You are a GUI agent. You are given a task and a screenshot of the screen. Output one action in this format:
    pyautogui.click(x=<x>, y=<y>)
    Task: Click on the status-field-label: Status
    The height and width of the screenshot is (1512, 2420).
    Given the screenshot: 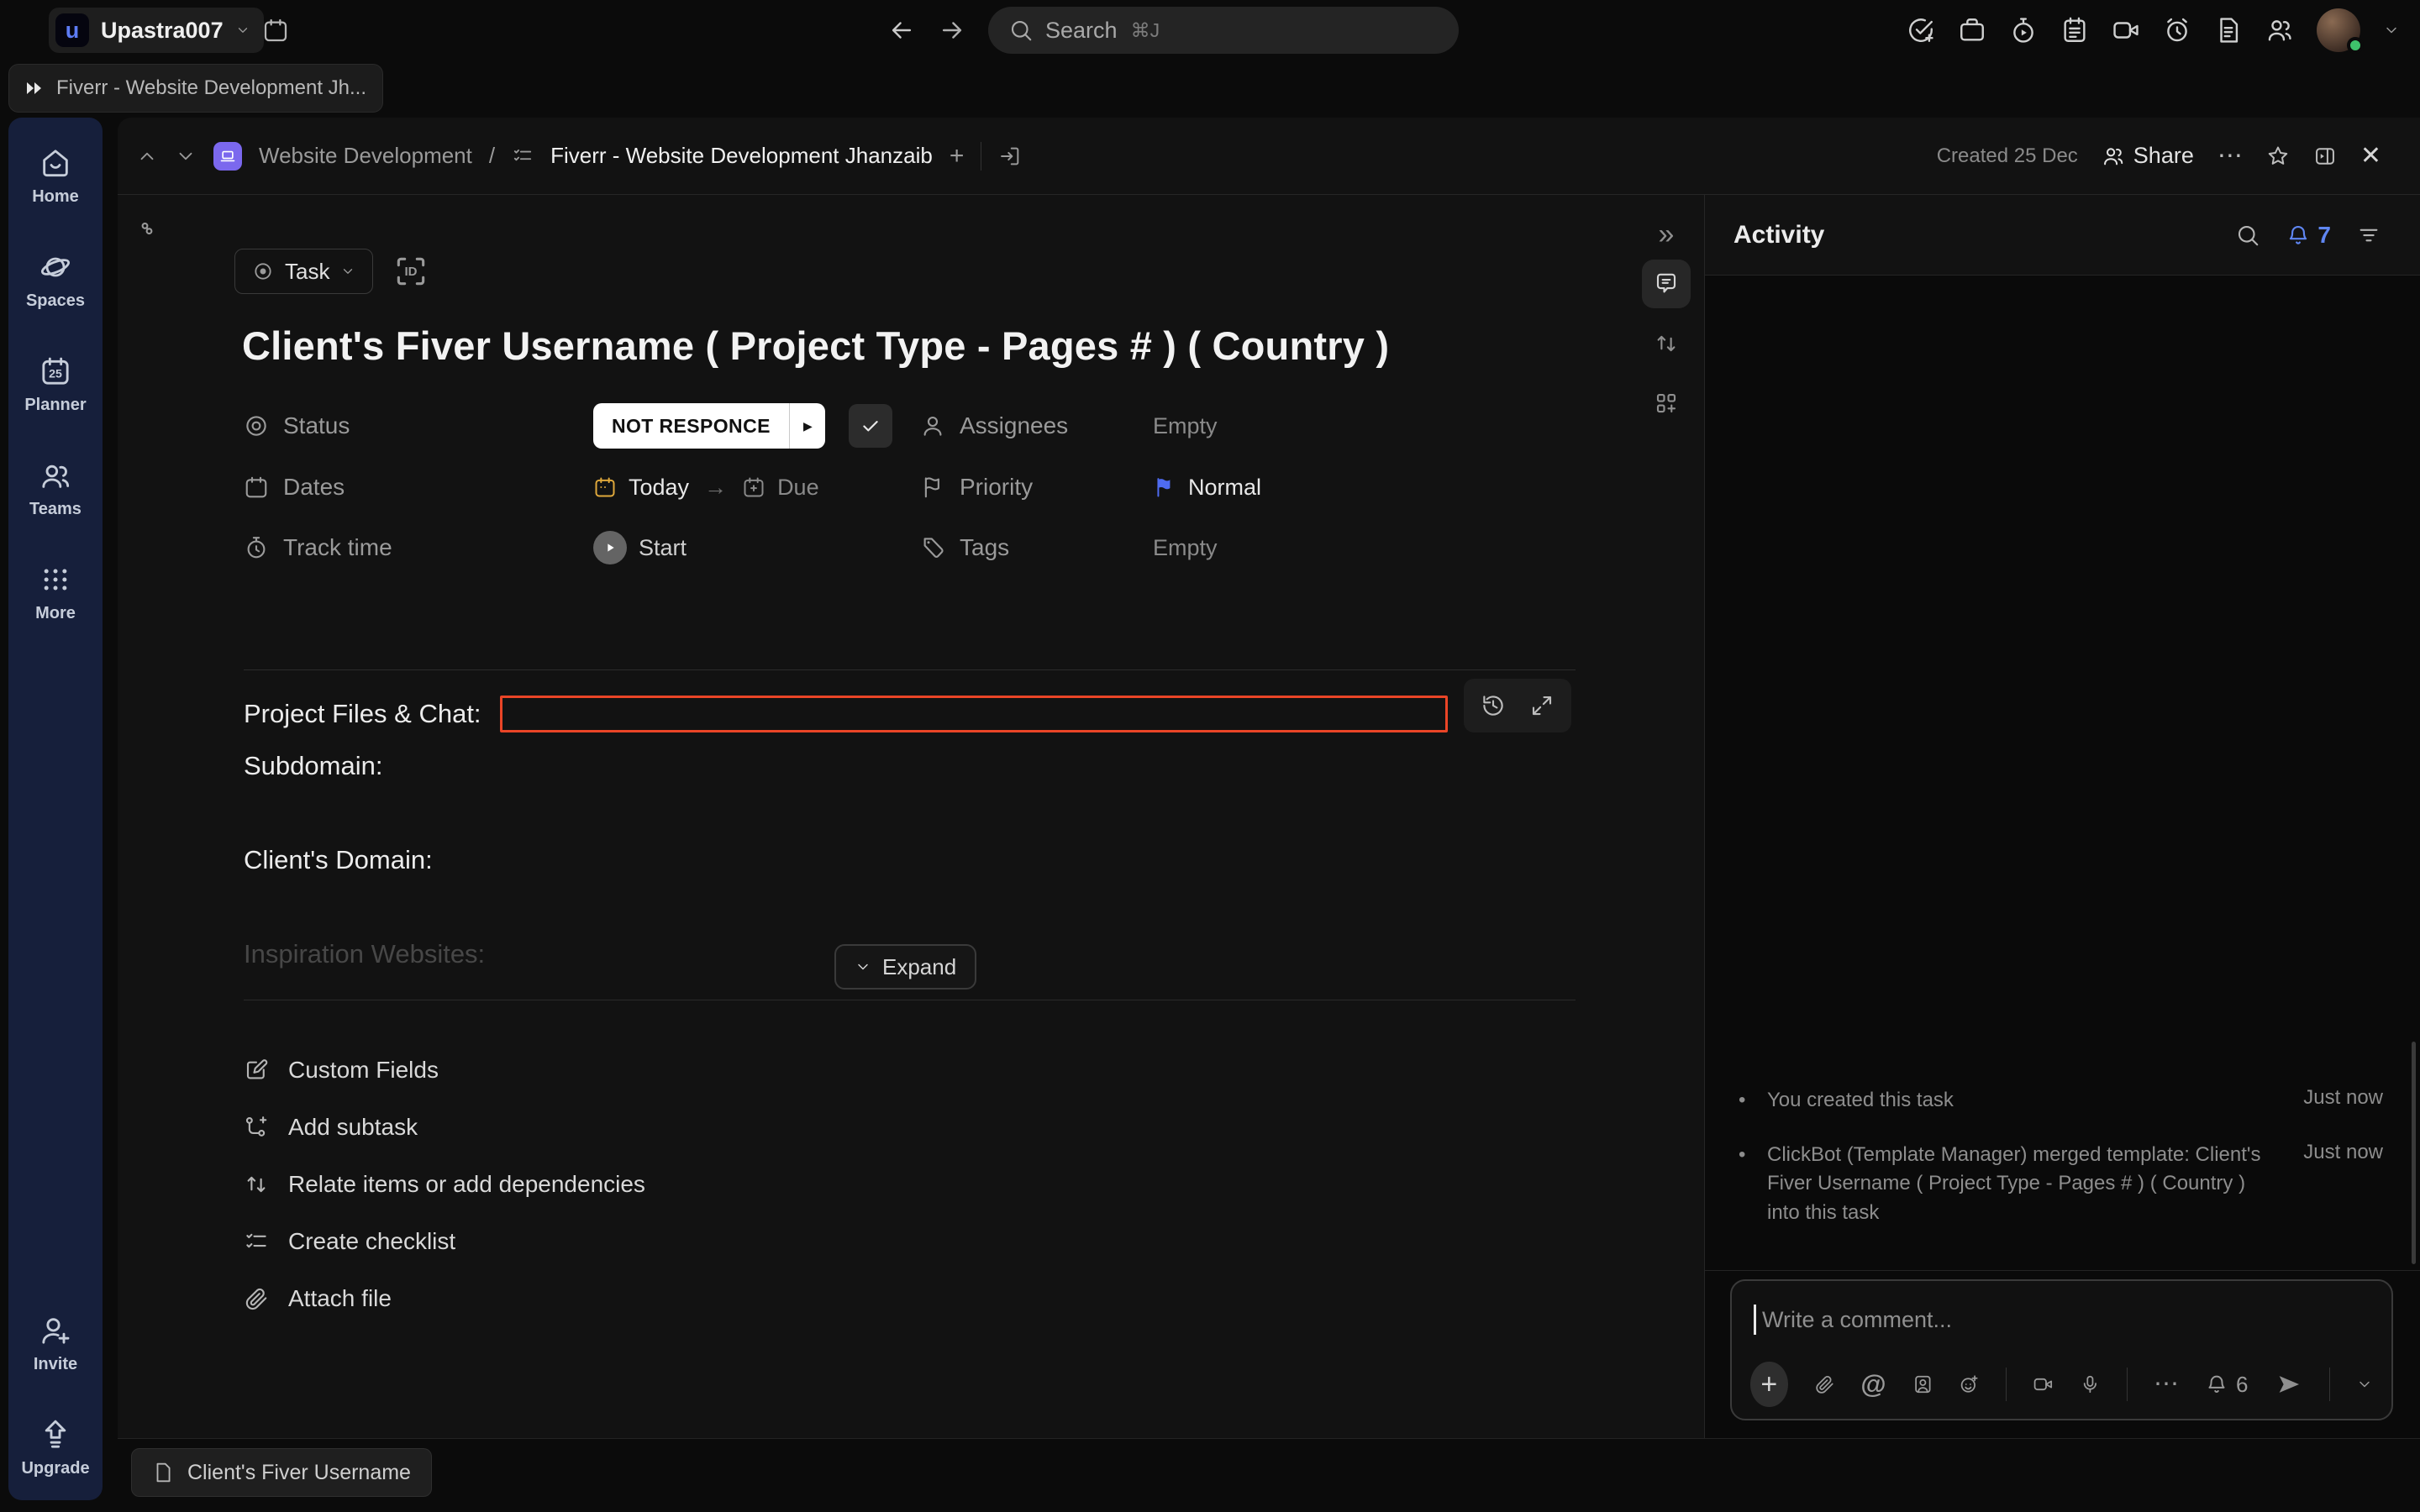 What is the action you would take?
    pyautogui.click(x=419, y=425)
    